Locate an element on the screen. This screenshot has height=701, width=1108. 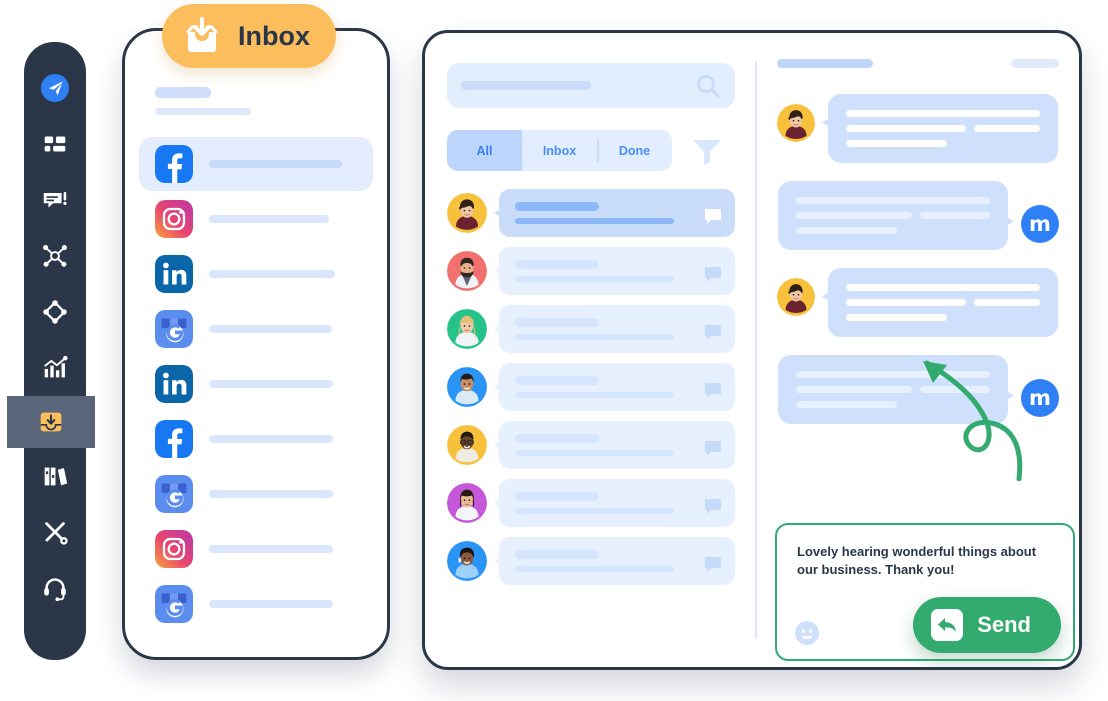
reply-arrow-icon is located at coordinates (947, 625).